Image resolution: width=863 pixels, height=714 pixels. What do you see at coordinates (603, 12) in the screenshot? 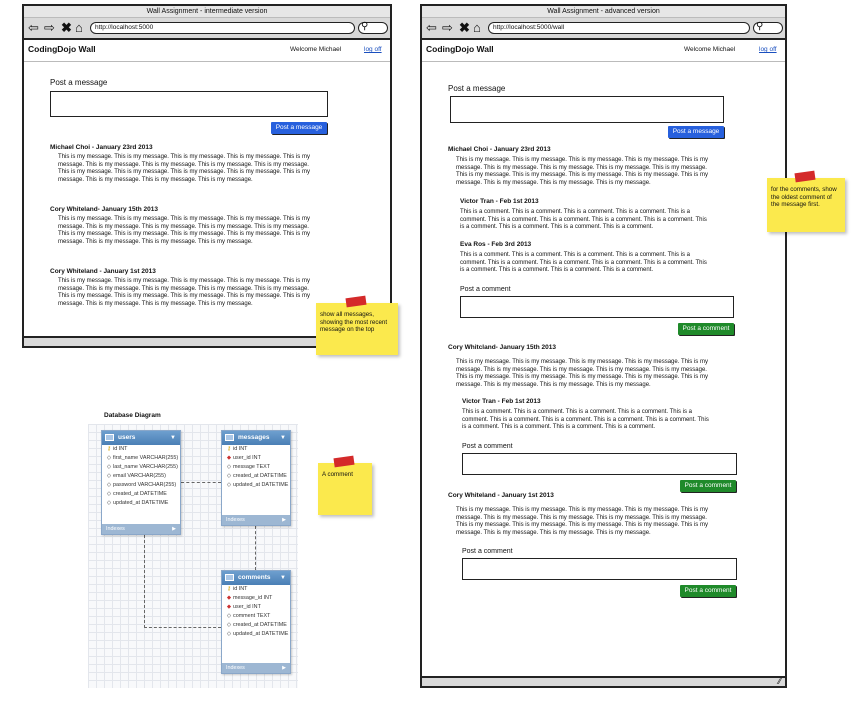
I see `window-title: Wall Assignment - advanced version` at bounding box center [603, 12].